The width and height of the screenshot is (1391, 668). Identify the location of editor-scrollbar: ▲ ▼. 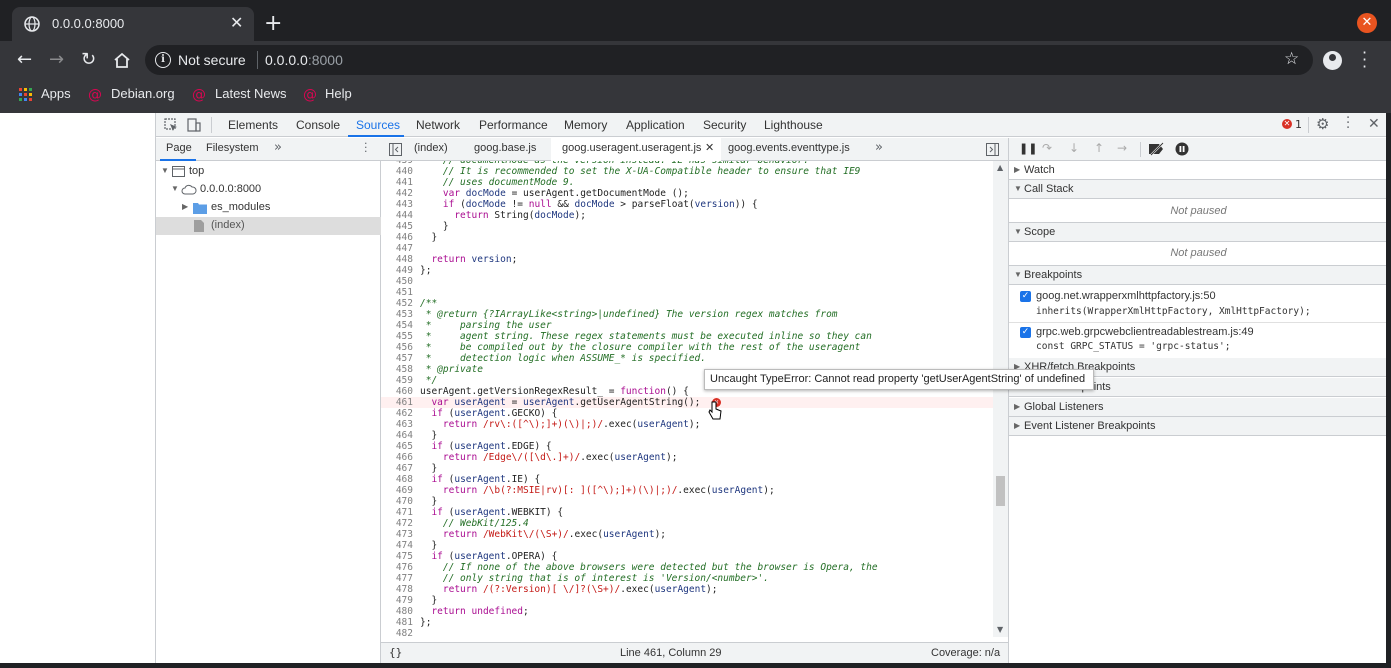
(1000, 399).